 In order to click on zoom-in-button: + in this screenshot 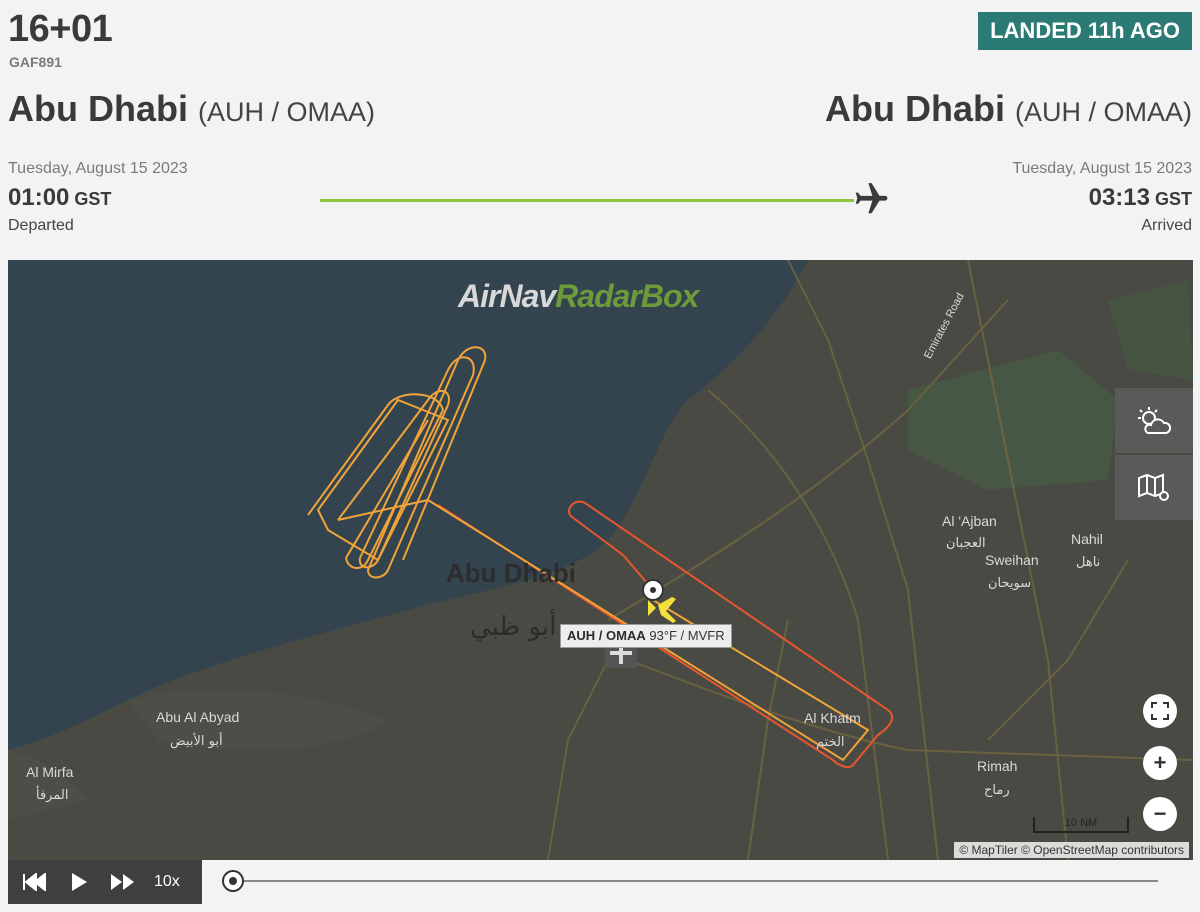, I will do `click(1160, 763)`.